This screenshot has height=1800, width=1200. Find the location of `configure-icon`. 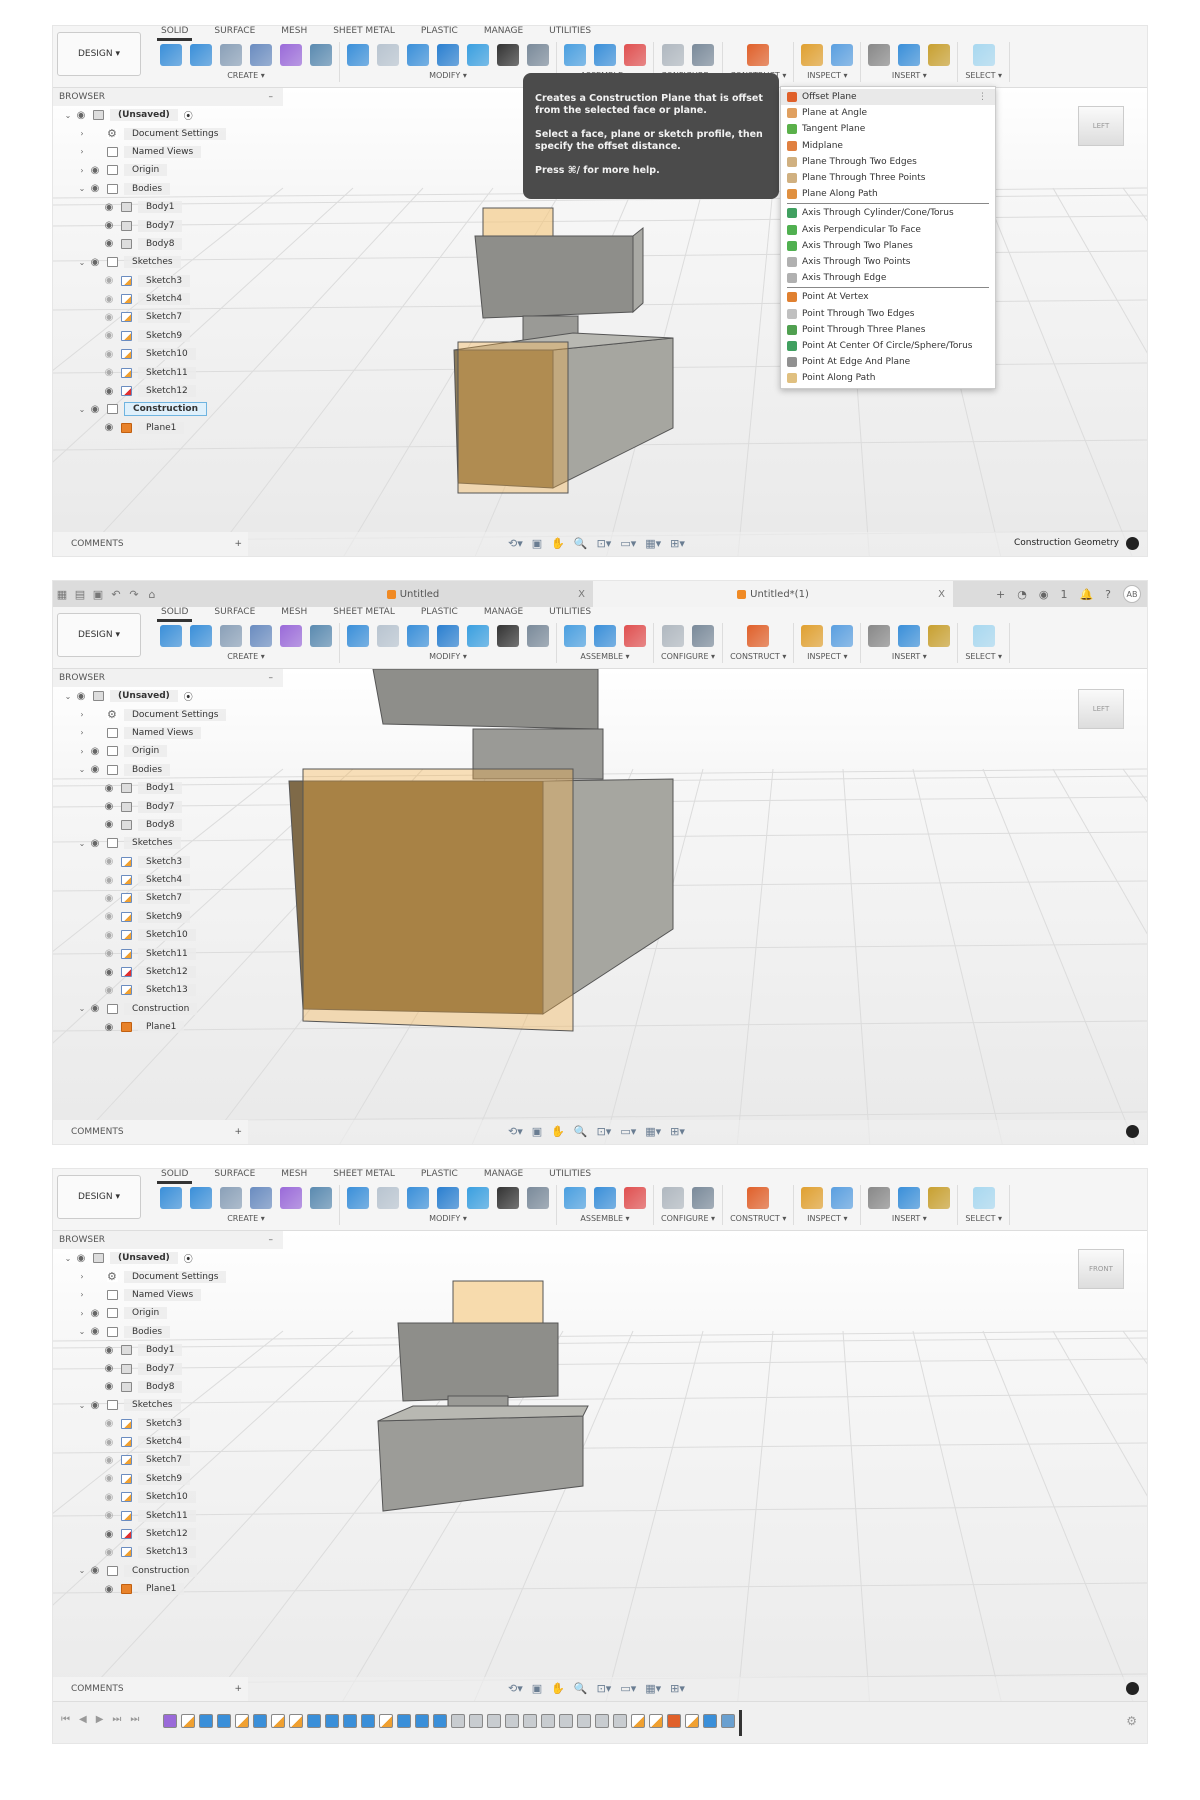

configure-icon is located at coordinates (673, 55).